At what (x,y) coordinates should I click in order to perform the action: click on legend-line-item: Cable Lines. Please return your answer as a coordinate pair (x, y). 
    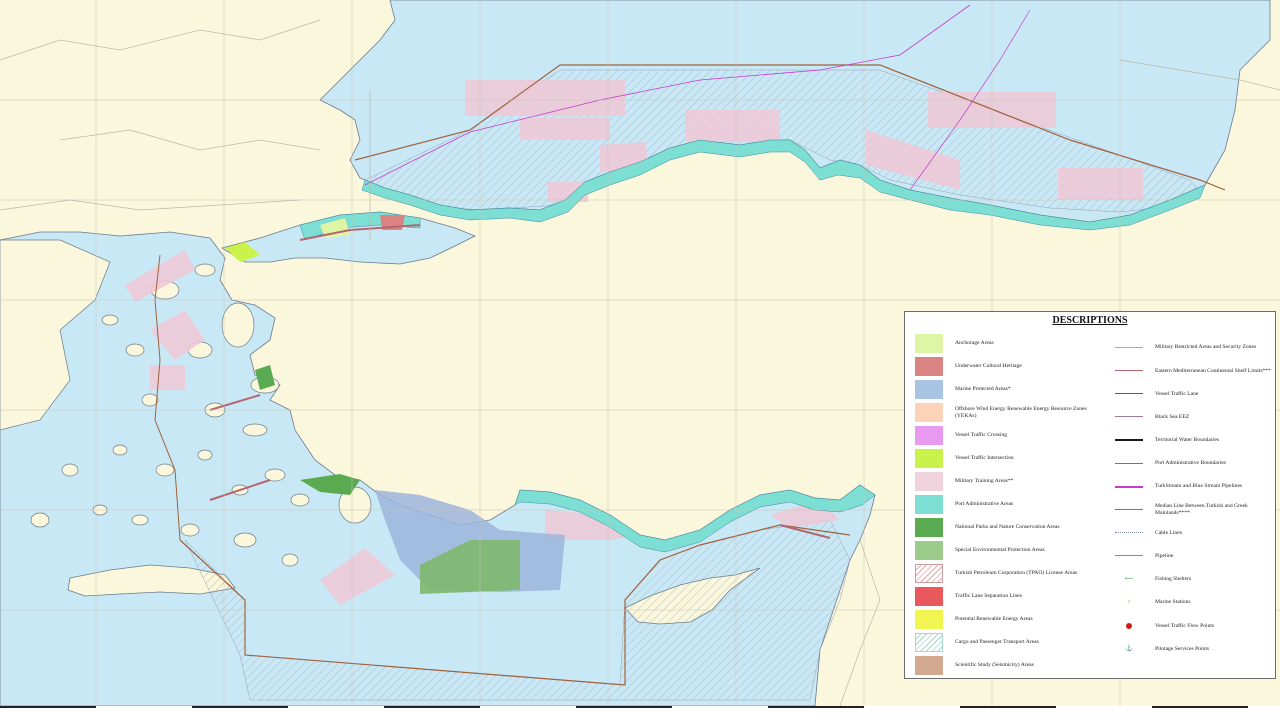
    Looking at the image, I should click on (1195, 533).